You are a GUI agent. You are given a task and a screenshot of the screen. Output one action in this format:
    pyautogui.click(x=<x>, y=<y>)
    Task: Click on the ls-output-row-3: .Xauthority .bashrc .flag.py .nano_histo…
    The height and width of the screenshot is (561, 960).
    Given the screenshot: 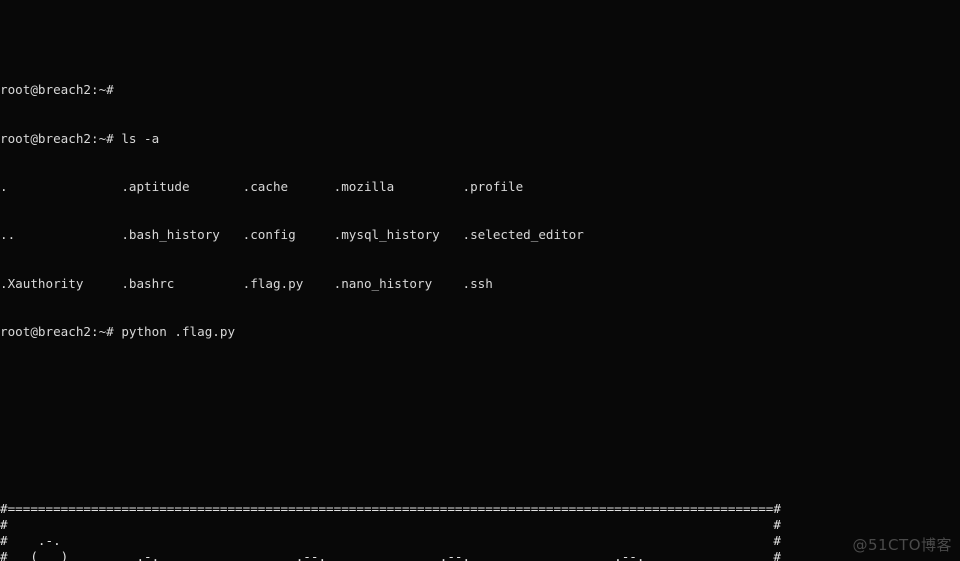 What is the action you would take?
    pyautogui.click(x=246, y=283)
    